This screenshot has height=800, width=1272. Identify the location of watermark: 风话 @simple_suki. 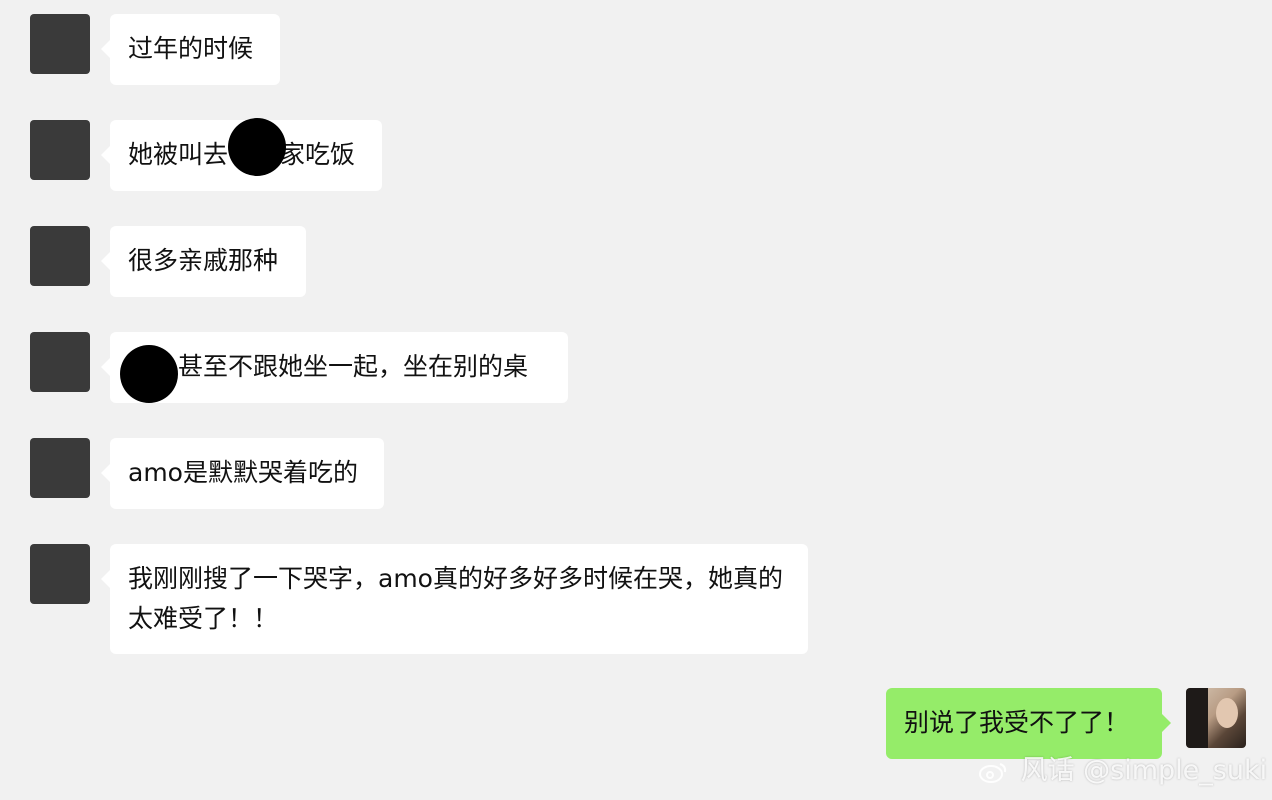
(1122, 767).